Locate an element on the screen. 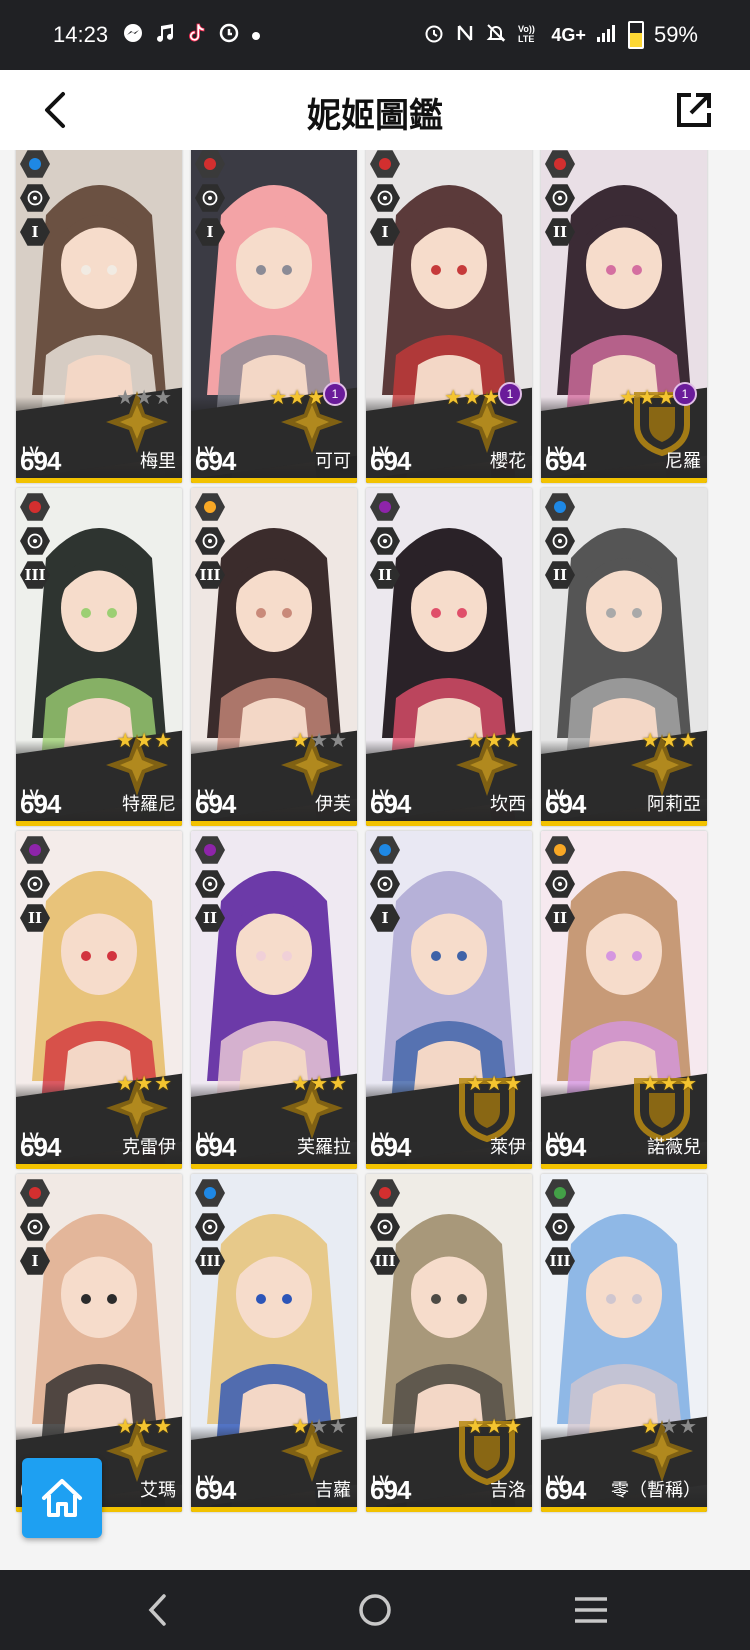  nikke-name: 諾薇兒 is located at coordinates (674, 1147).